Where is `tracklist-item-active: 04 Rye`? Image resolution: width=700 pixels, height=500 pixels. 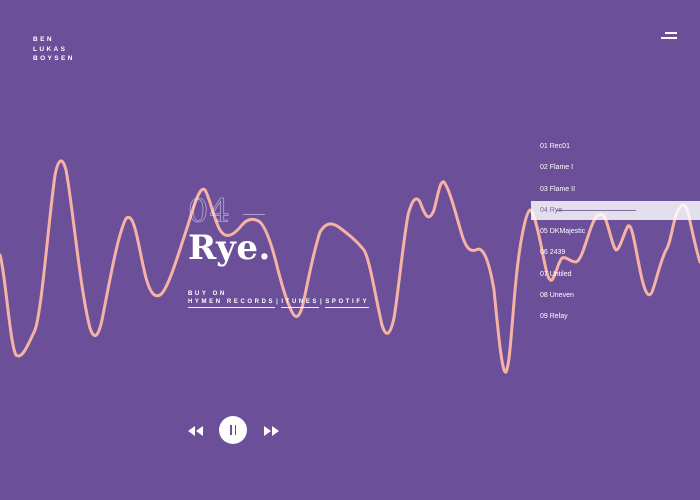
tracklist-item-active: 04 Rye is located at coordinates (620, 212).